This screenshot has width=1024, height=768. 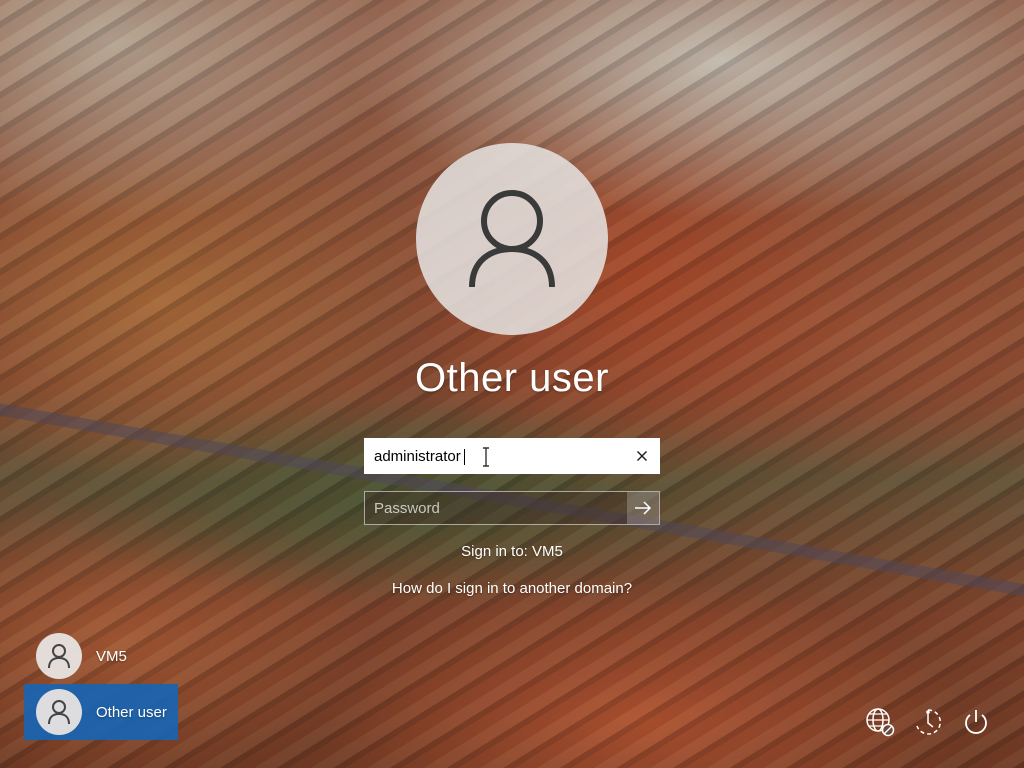 I want to click on ibeam-cursor-icon, so click(x=486, y=457).